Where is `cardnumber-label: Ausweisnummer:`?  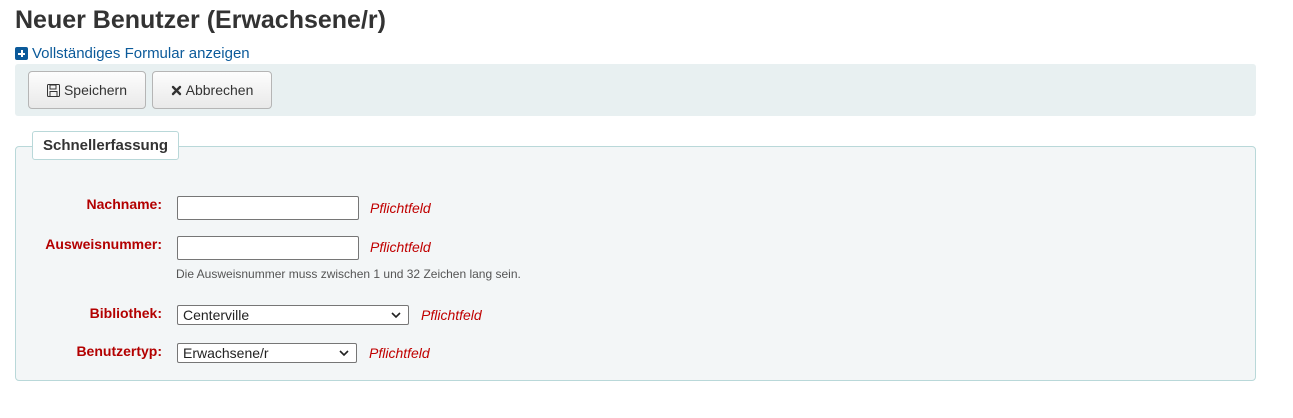 cardnumber-label: Ausweisnummer: is located at coordinates (103, 244).